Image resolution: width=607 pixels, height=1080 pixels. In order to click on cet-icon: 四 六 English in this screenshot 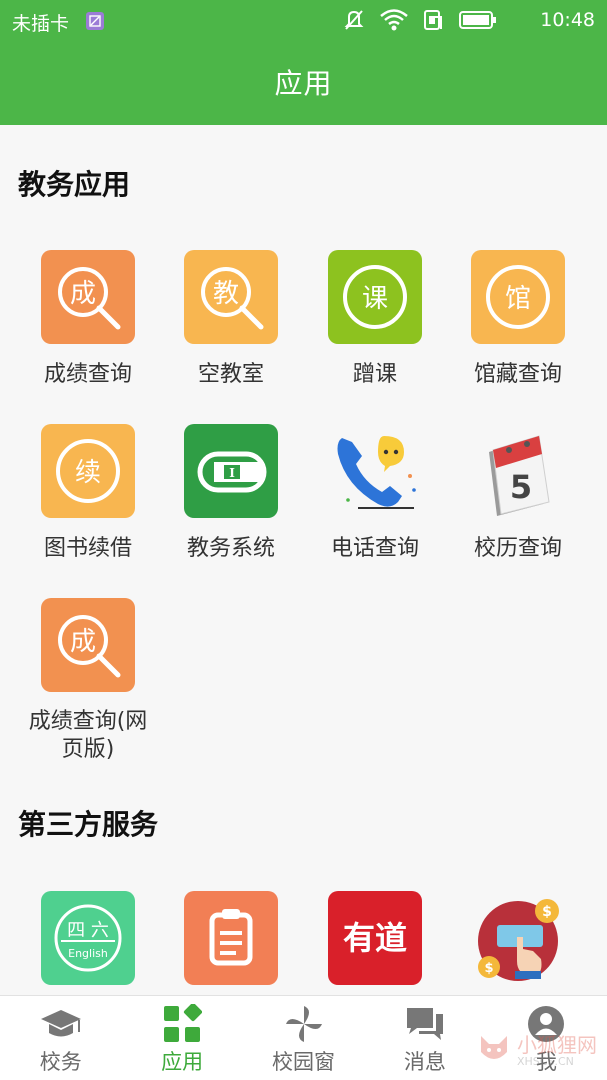, I will do `click(88, 938)`.